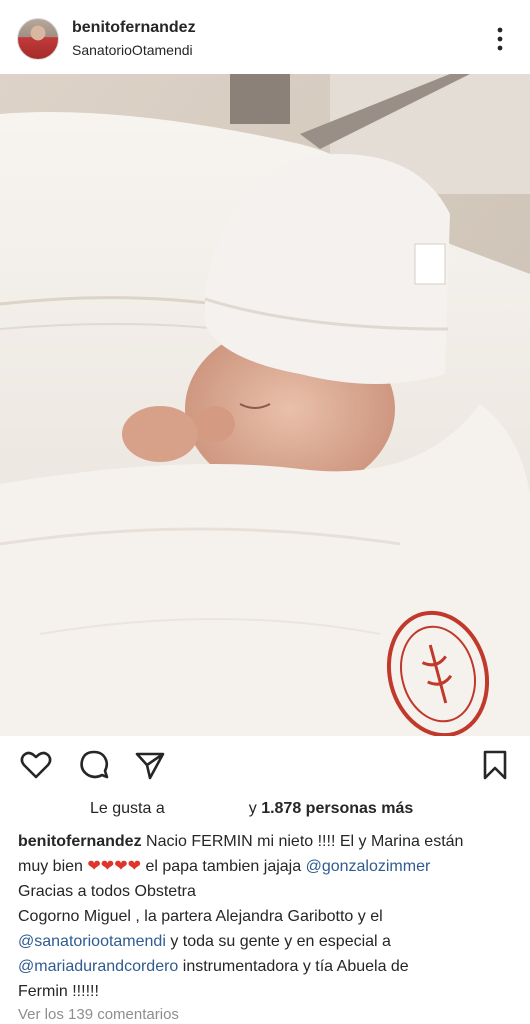 The image size is (530, 1024). What do you see at coordinates (127, 808) in the screenshot?
I see `likes-prefix: Le gusta a` at bounding box center [127, 808].